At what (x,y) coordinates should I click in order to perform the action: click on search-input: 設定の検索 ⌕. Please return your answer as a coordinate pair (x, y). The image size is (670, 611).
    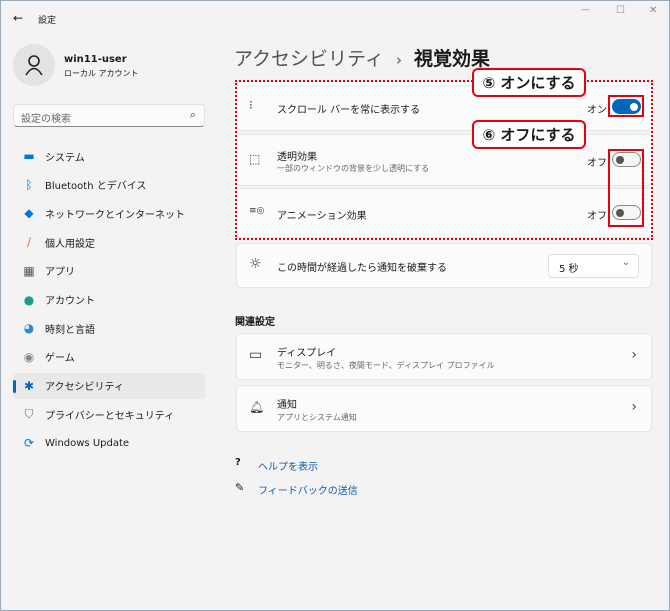
    Looking at the image, I should click on (109, 115).